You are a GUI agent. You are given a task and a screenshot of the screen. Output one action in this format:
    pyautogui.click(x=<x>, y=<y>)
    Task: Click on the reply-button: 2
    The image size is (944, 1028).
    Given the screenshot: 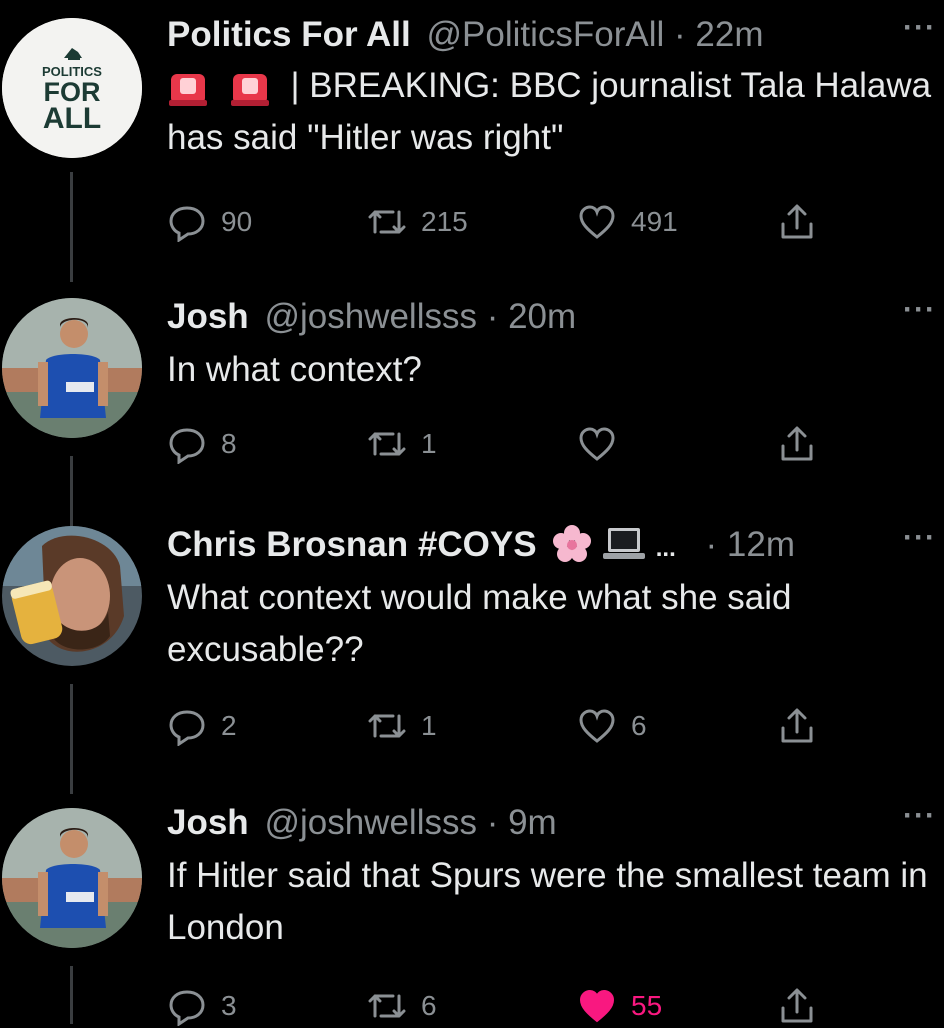 What is the action you would take?
    pyautogui.click(x=202, y=726)
    